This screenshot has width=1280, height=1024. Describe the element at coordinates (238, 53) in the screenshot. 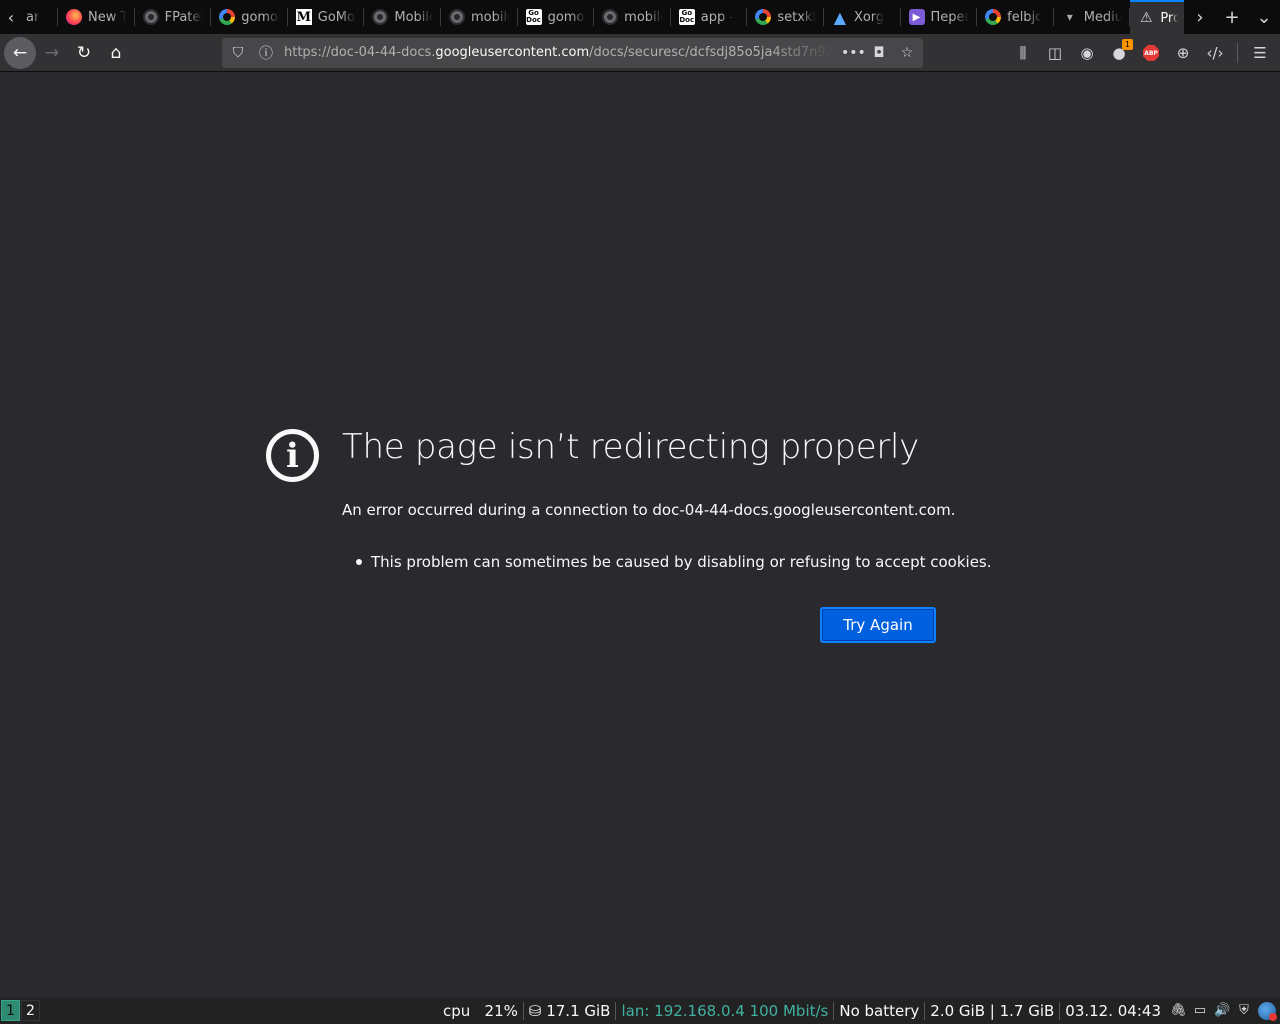

I see `tracking-protection-icon: ⛉` at that location.